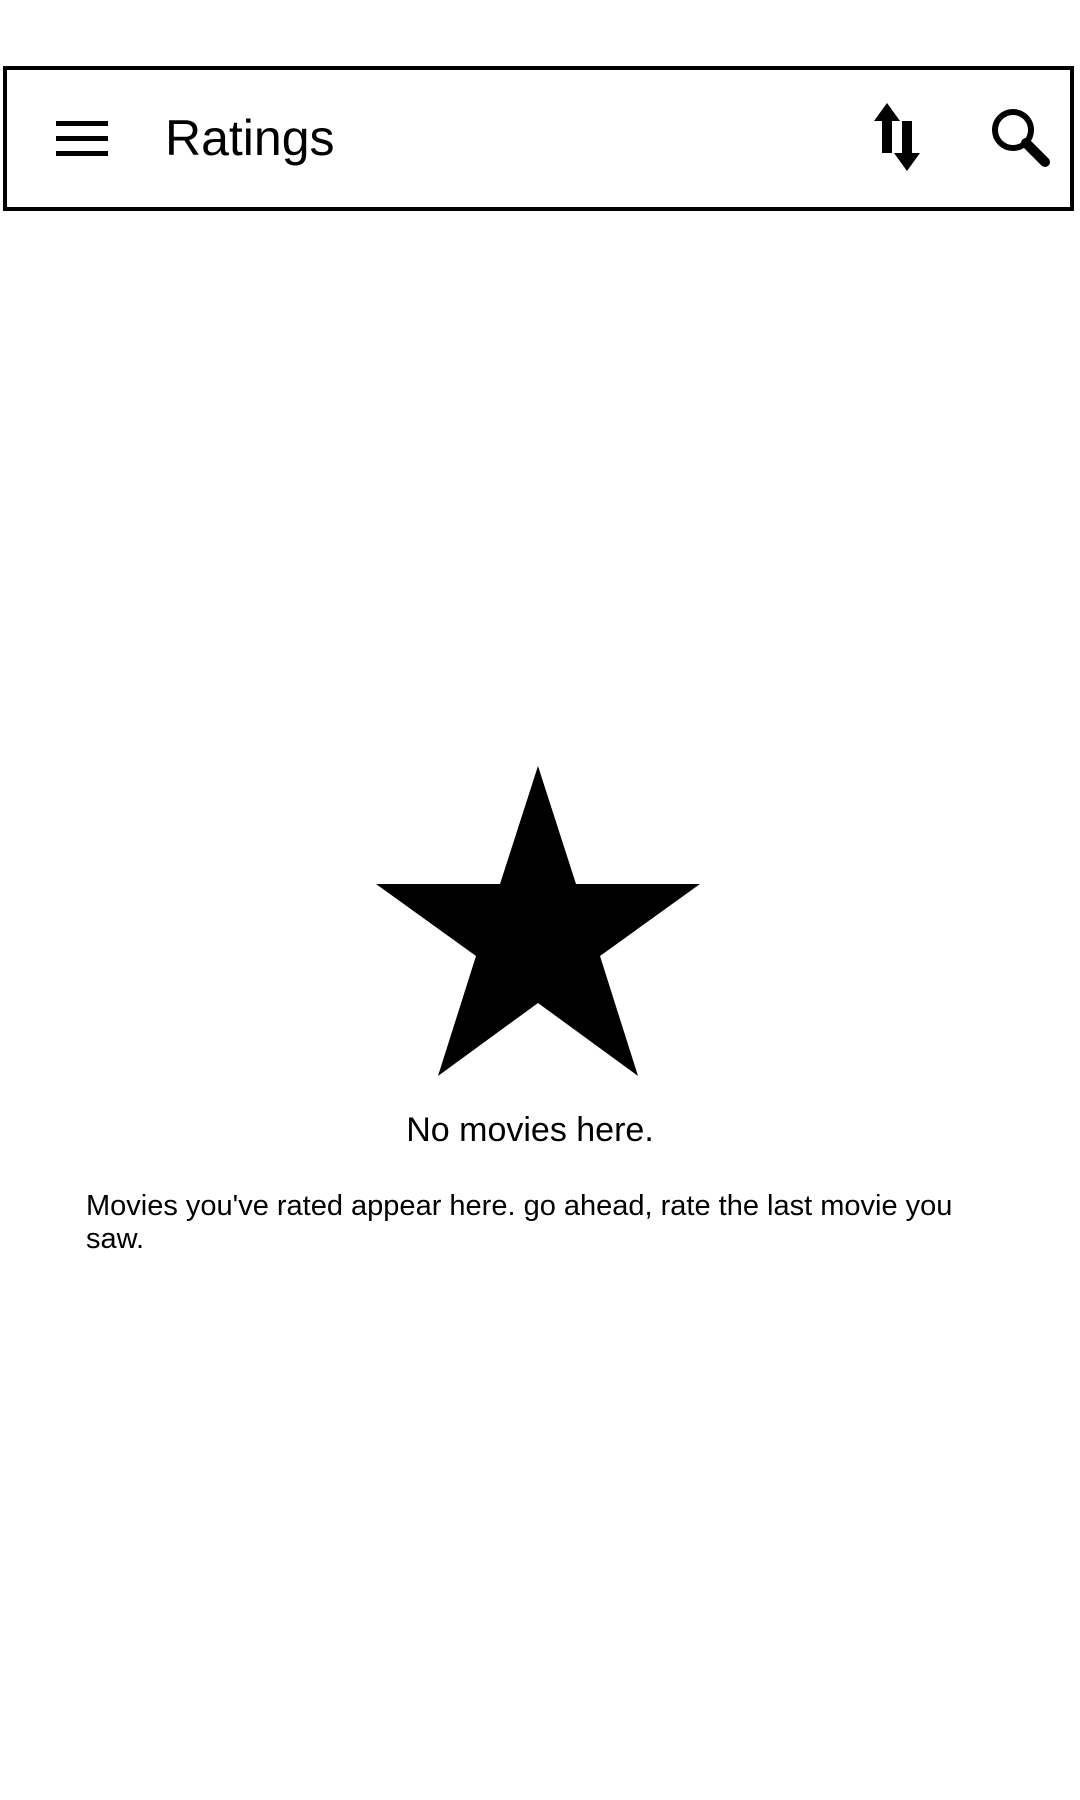 Image resolution: width=1080 pixels, height=1800 pixels. Describe the element at coordinates (250, 138) in the screenshot. I see `page-title: Ratings` at that location.